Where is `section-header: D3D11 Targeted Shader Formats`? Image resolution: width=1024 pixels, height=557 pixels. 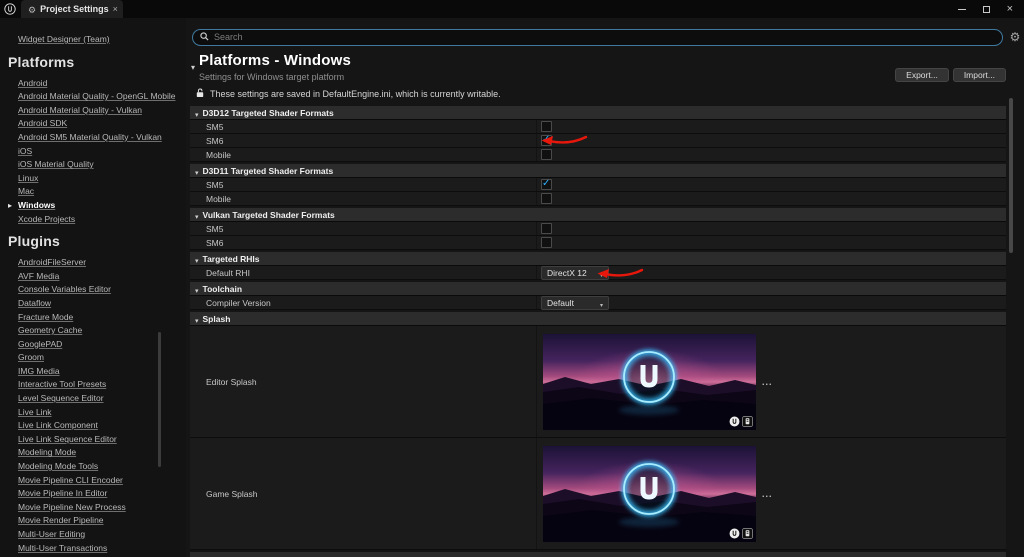
section-header: D3D11 Targeted Shader Formats is located at coordinates (598, 171).